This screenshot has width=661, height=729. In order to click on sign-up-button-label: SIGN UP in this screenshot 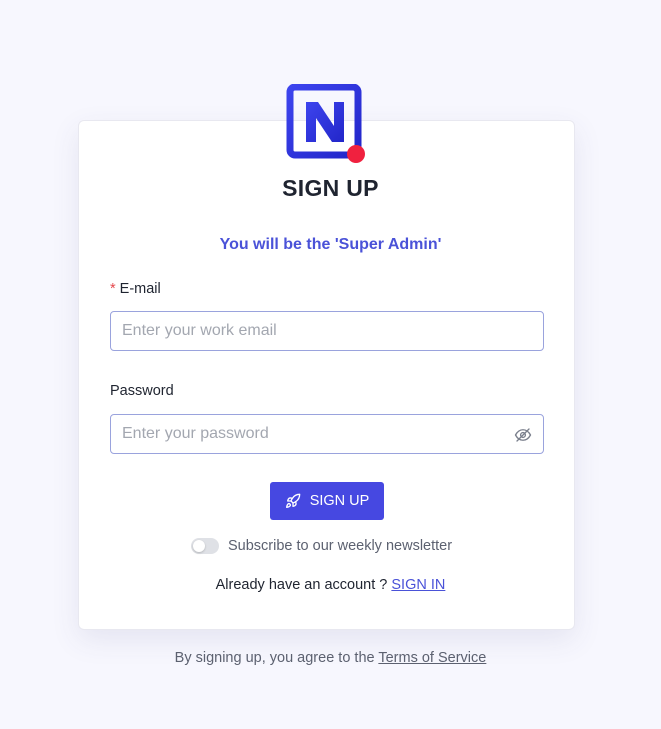, I will do `click(339, 501)`.